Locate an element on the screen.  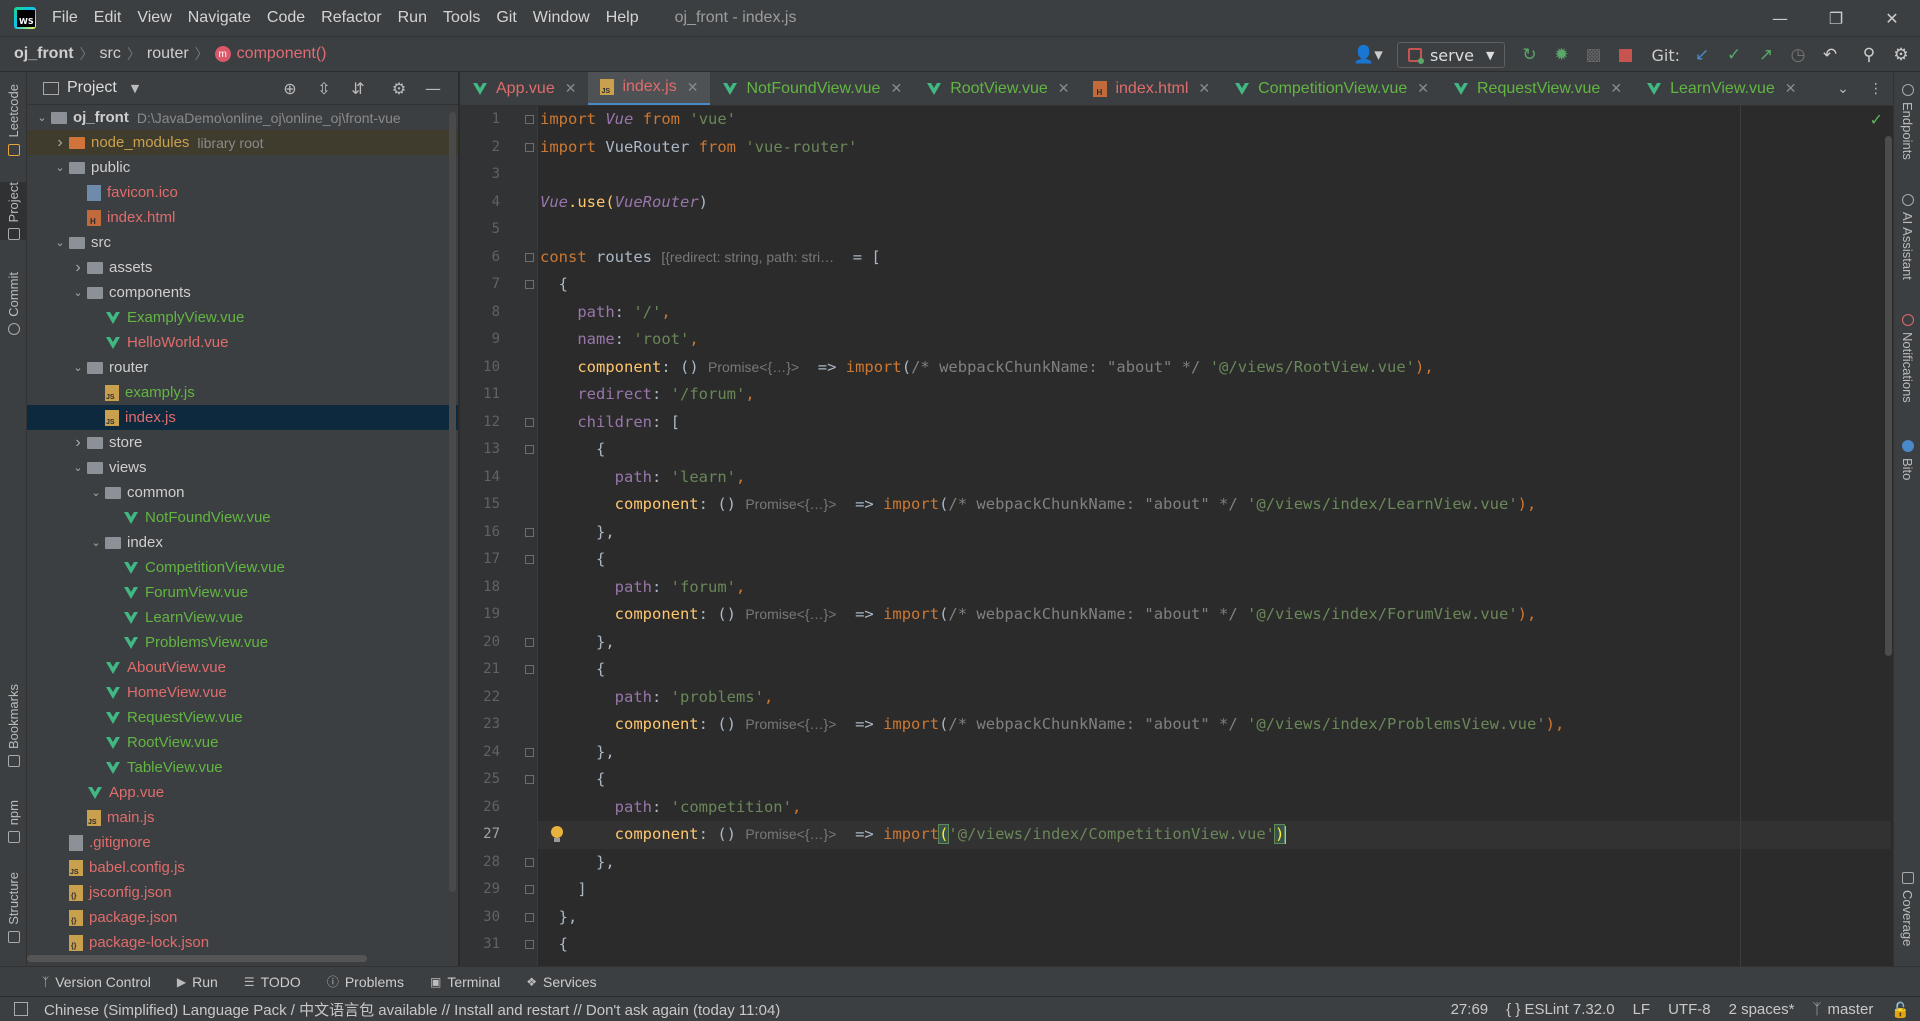
line-number: 19 is located at coordinates (480, 615).